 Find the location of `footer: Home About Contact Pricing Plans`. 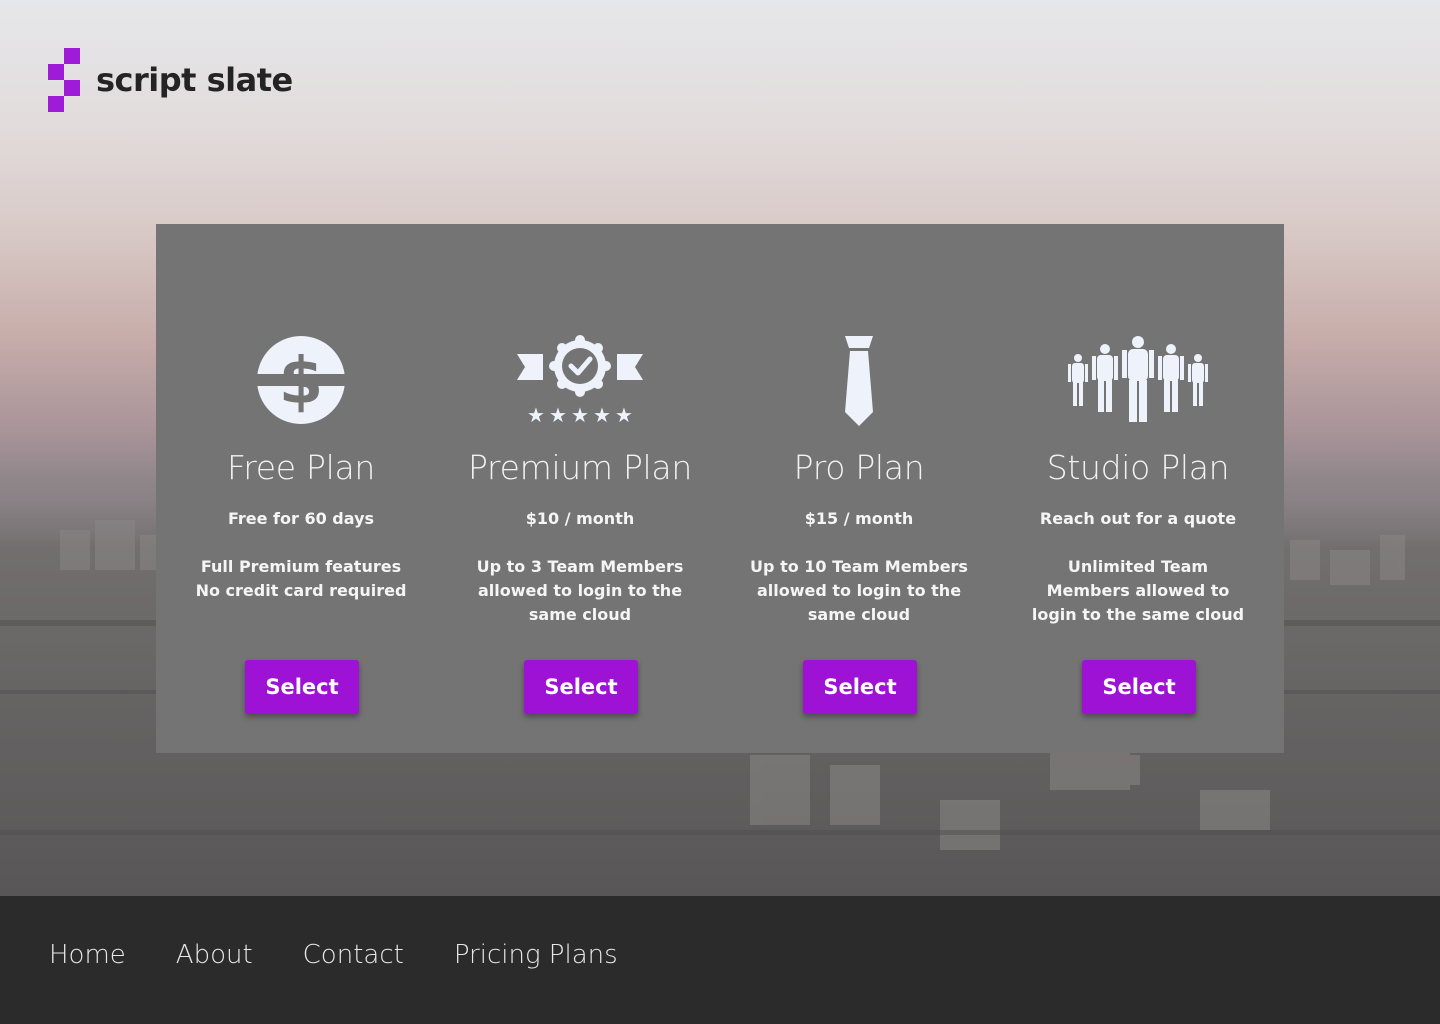

footer: Home About Contact Pricing Plans is located at coordinates (720, 960).